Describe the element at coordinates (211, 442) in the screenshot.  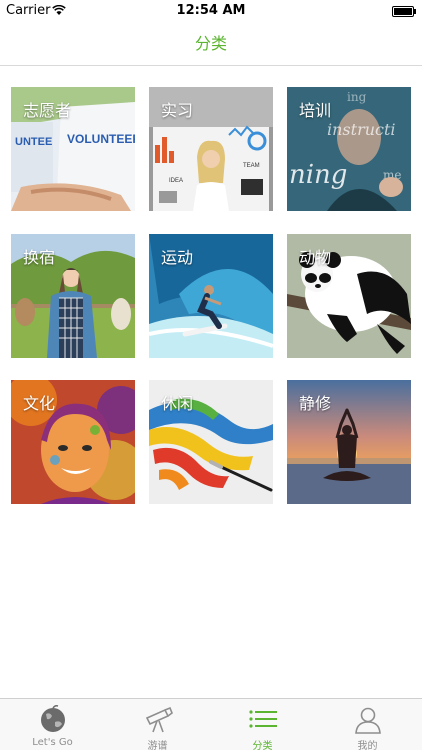
I see `category-tile-leisure: 休闲` at that location.